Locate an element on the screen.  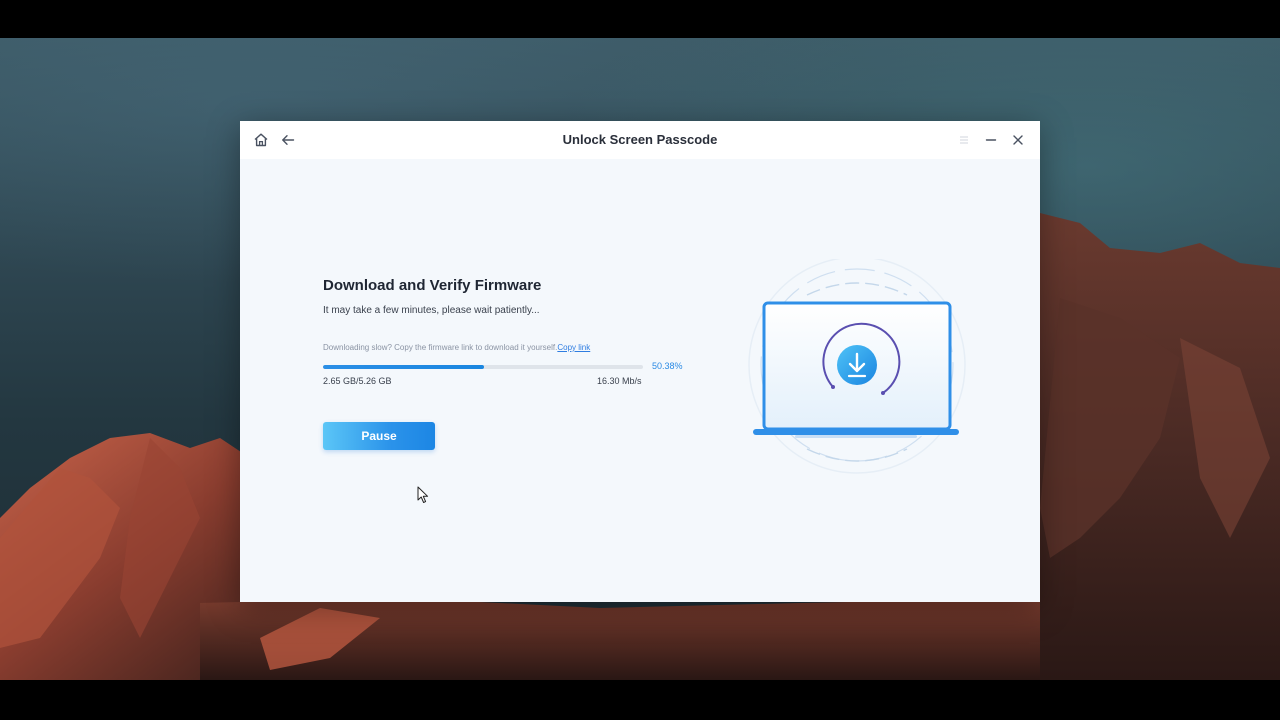
pause-button: Pause is located at coordinates (379, 436).